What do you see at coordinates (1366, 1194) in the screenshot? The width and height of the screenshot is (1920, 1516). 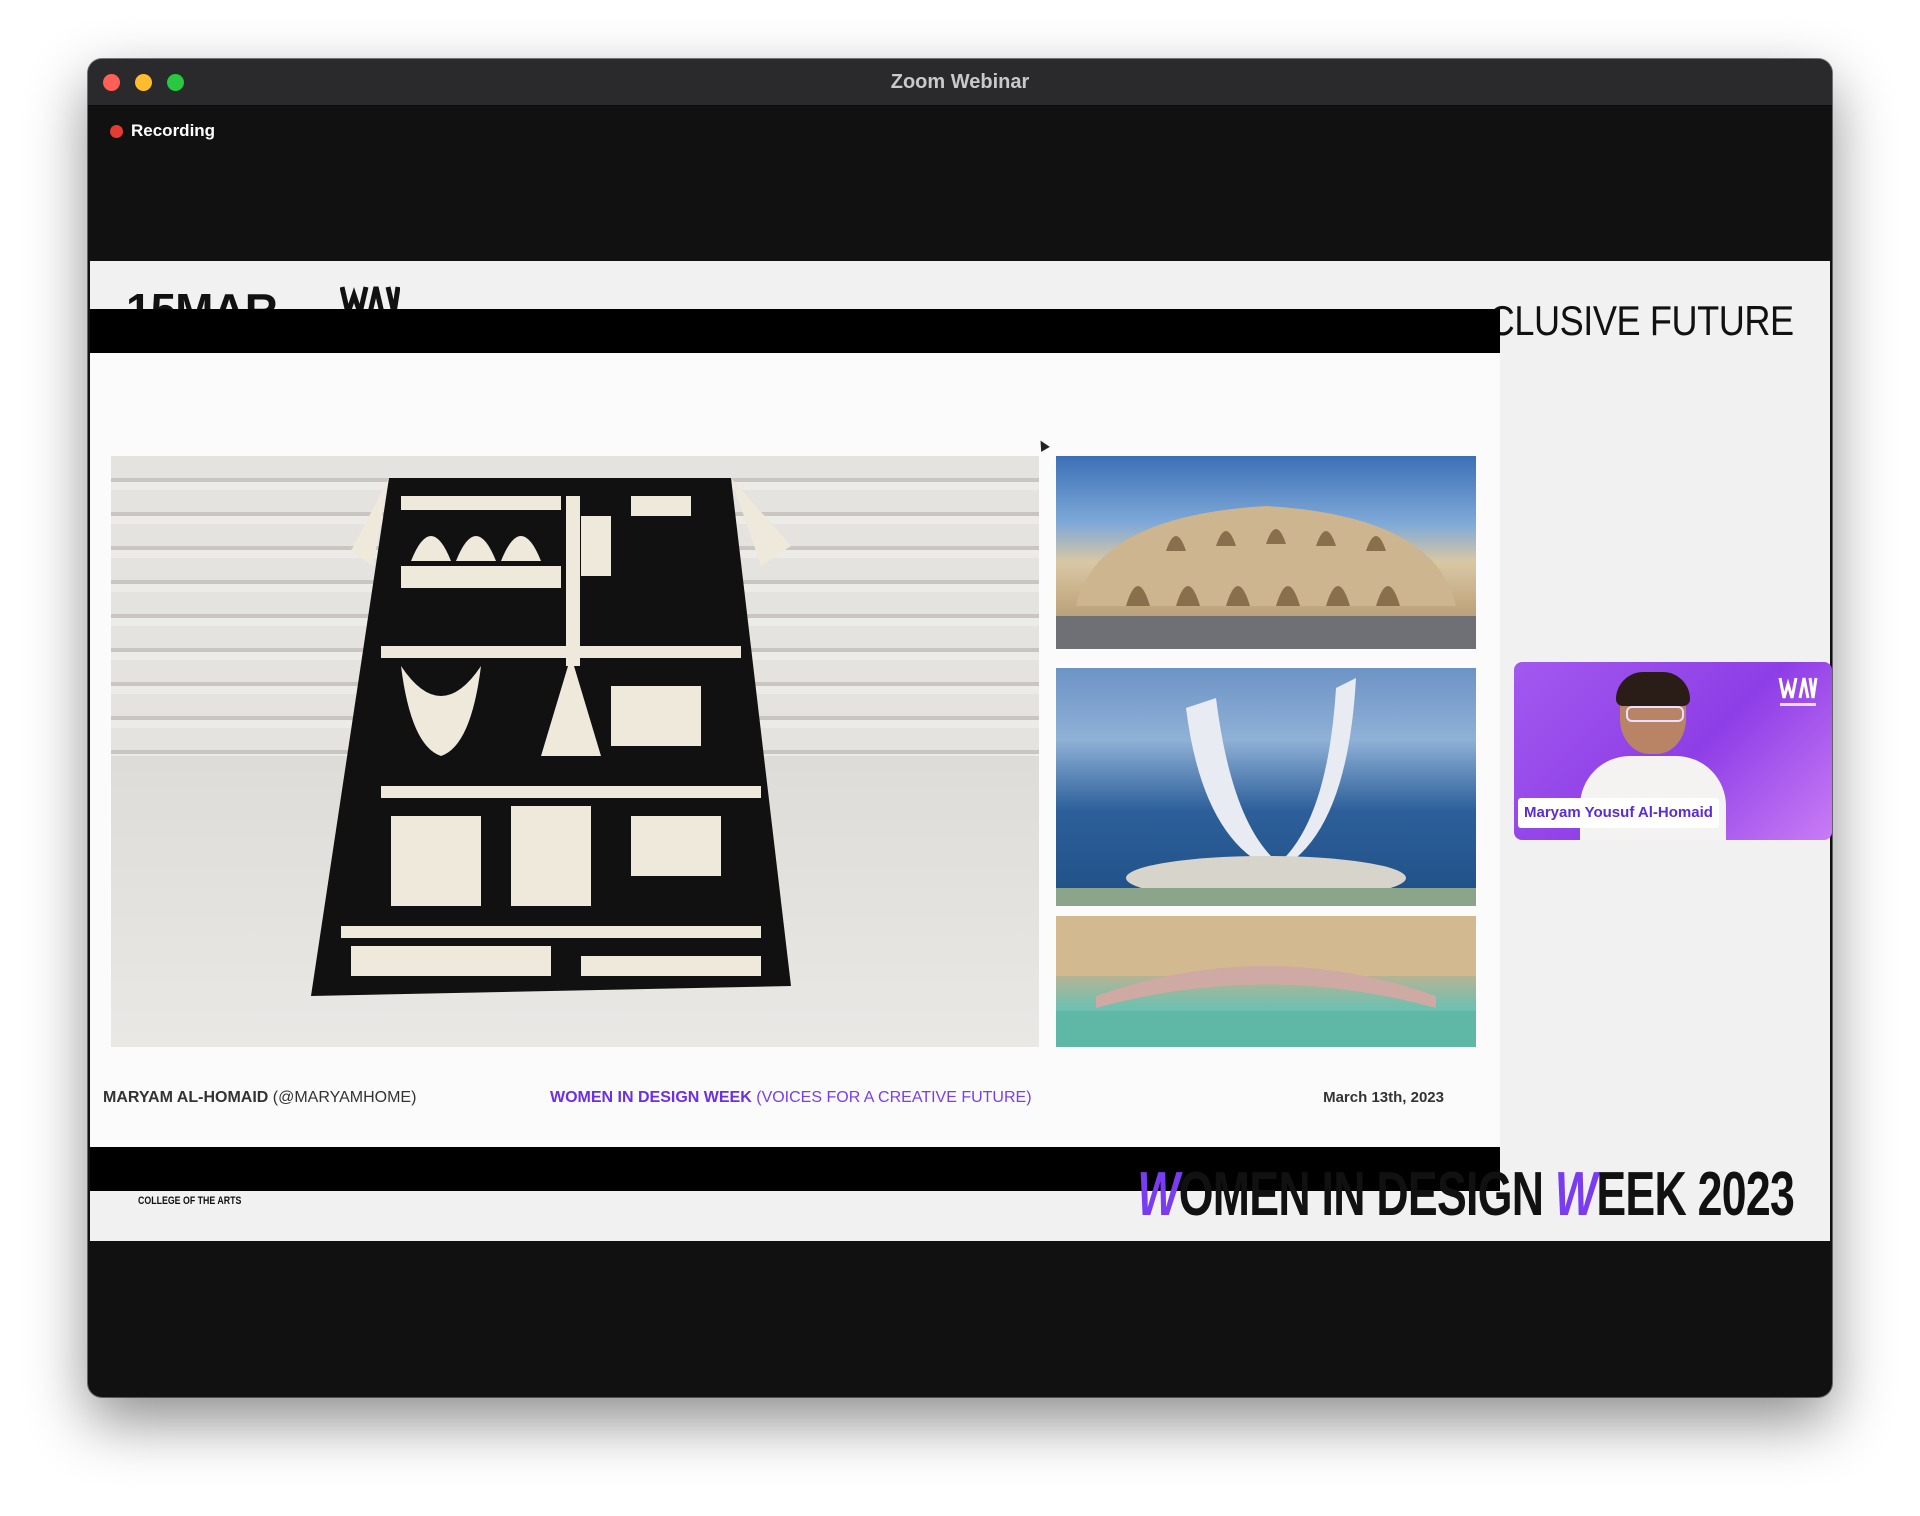 I see `wdw-banner-part1: OMEN IN DESIGN` at bounding box center [1366, 1194].